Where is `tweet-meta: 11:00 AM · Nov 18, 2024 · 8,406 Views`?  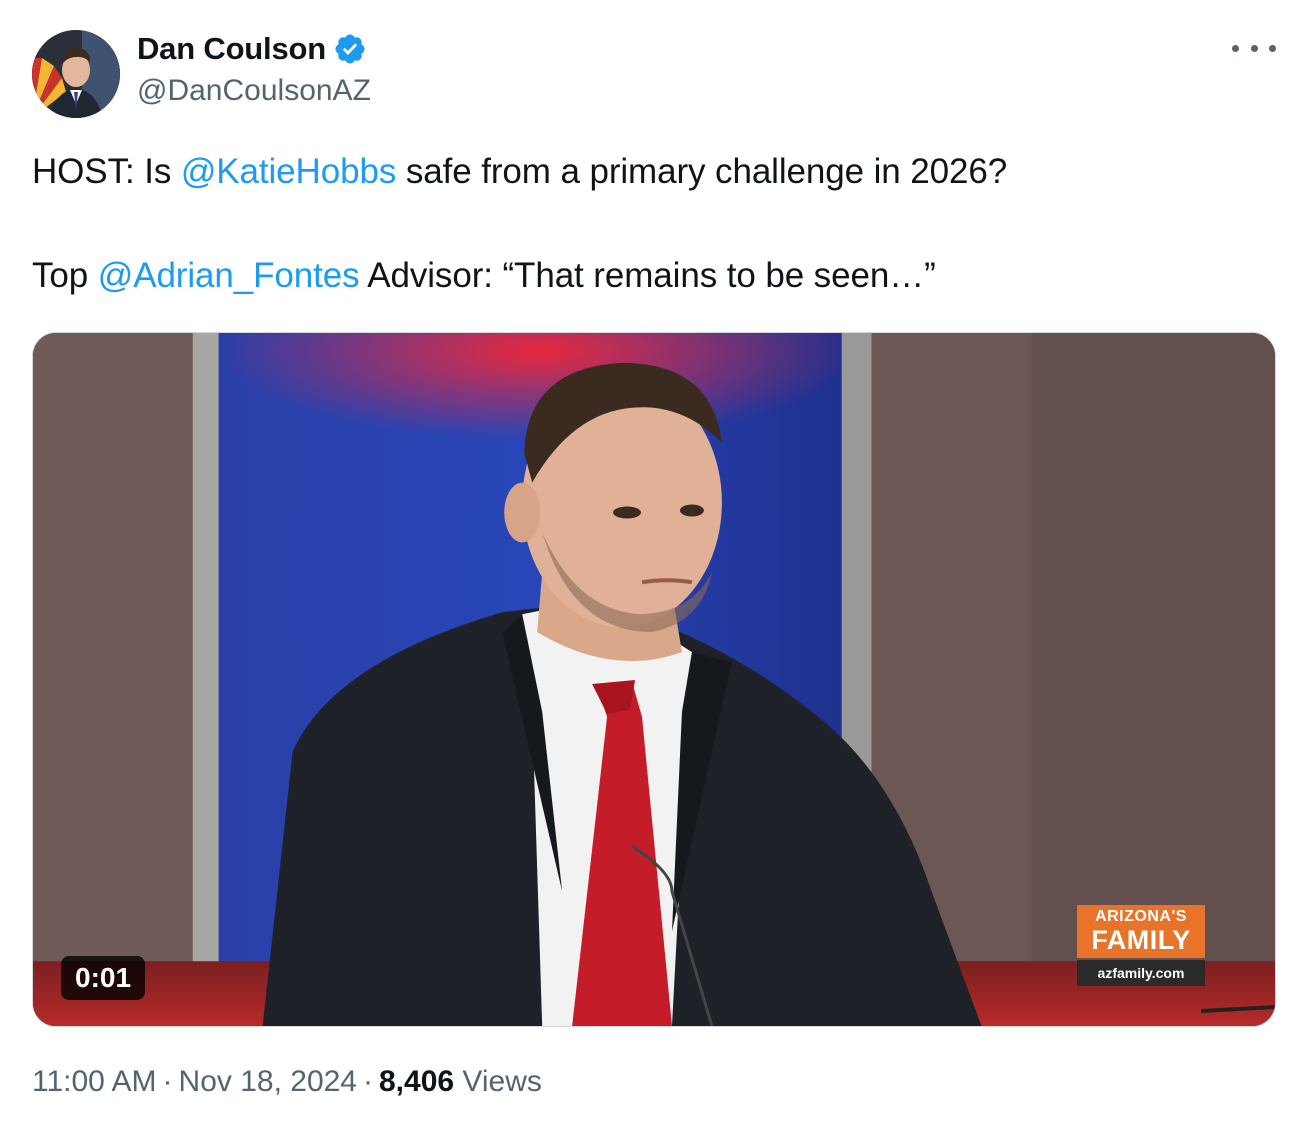 tweet-meta: 11:00 AM · Nov 18, 2024 · 8,406 Views is located at coordinates (287, 1082).